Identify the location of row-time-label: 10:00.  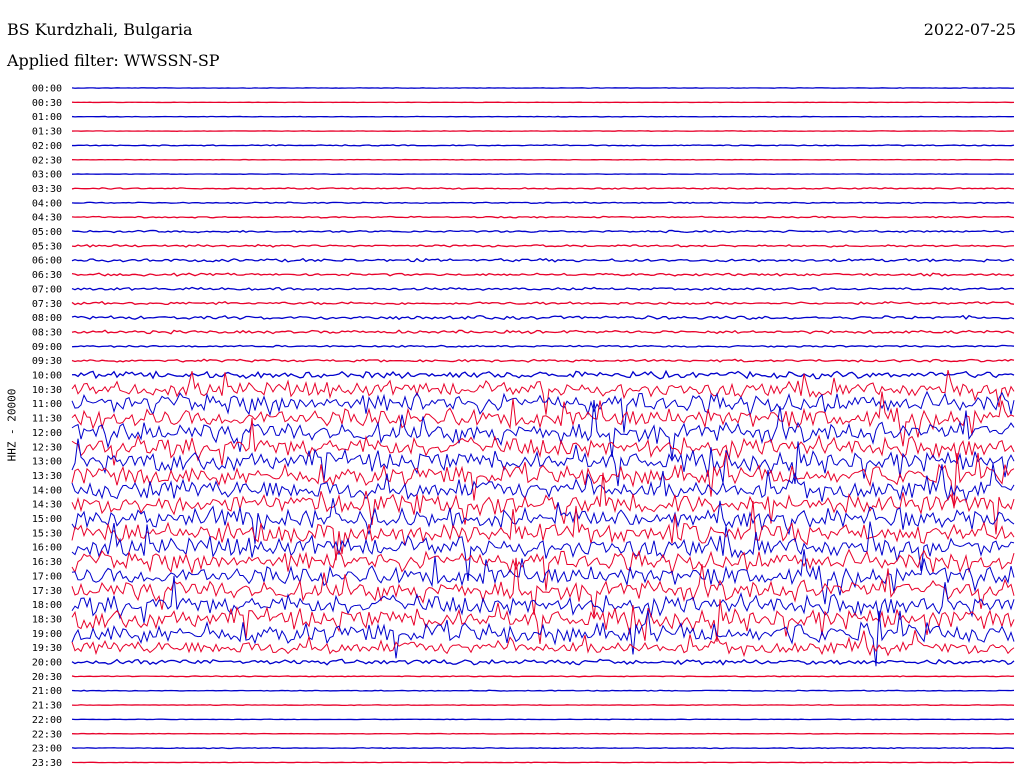
(47, 376).